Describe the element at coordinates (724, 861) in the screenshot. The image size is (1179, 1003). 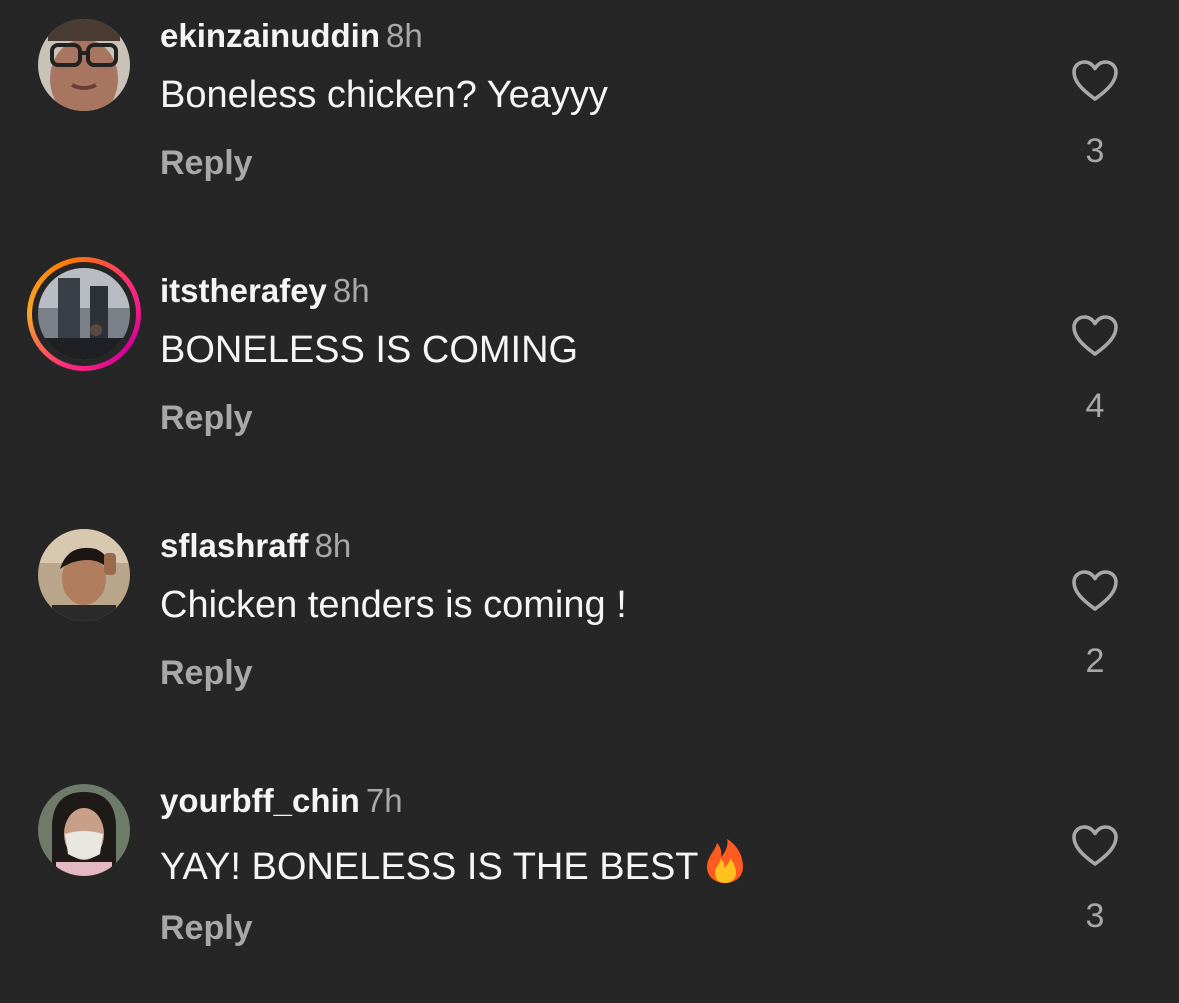
I see `fire-icon` at that location.